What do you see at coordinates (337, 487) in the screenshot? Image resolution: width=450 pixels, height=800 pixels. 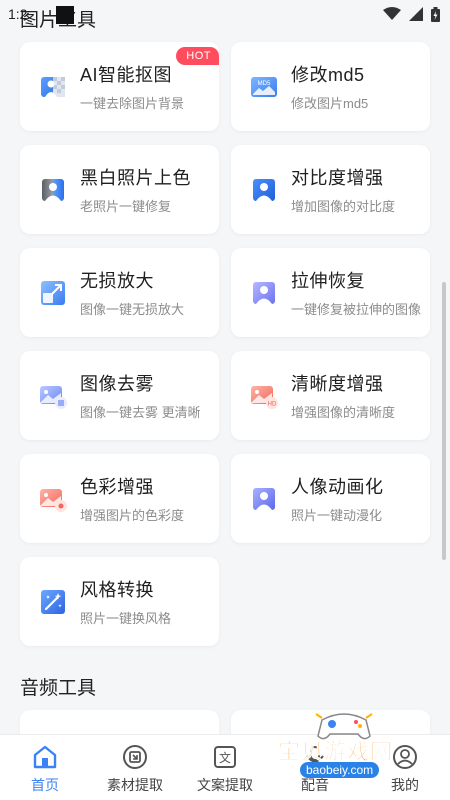 I see `card-title: 人像动画化` at bounding box center [337, 487].